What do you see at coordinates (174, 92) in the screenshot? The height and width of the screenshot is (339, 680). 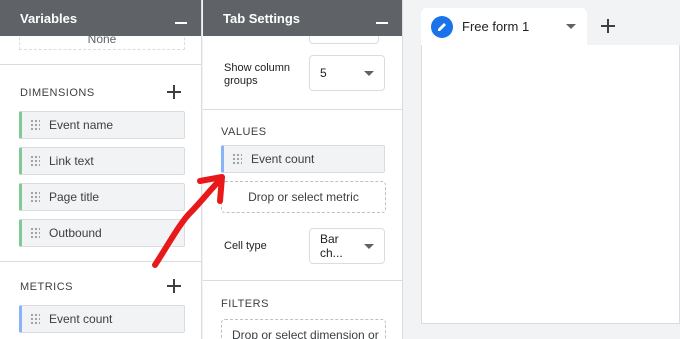 I see `add-dimension-plus-icon` at bounding box center [174, 92].